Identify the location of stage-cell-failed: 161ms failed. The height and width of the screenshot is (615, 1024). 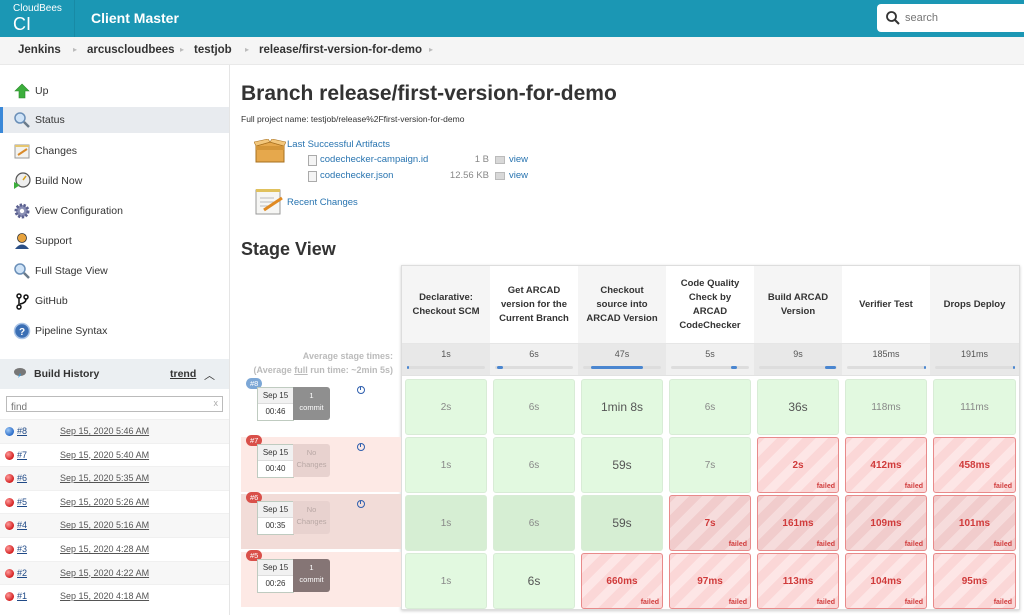
(798, 523).